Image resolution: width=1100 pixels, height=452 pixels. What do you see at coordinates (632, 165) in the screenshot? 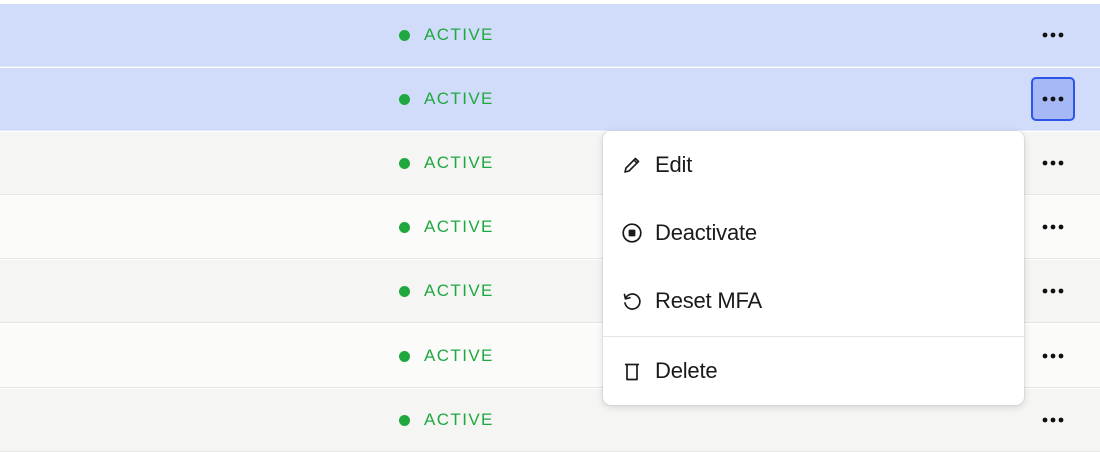
I see `pencil-icon` at bounding box center [632, 165].